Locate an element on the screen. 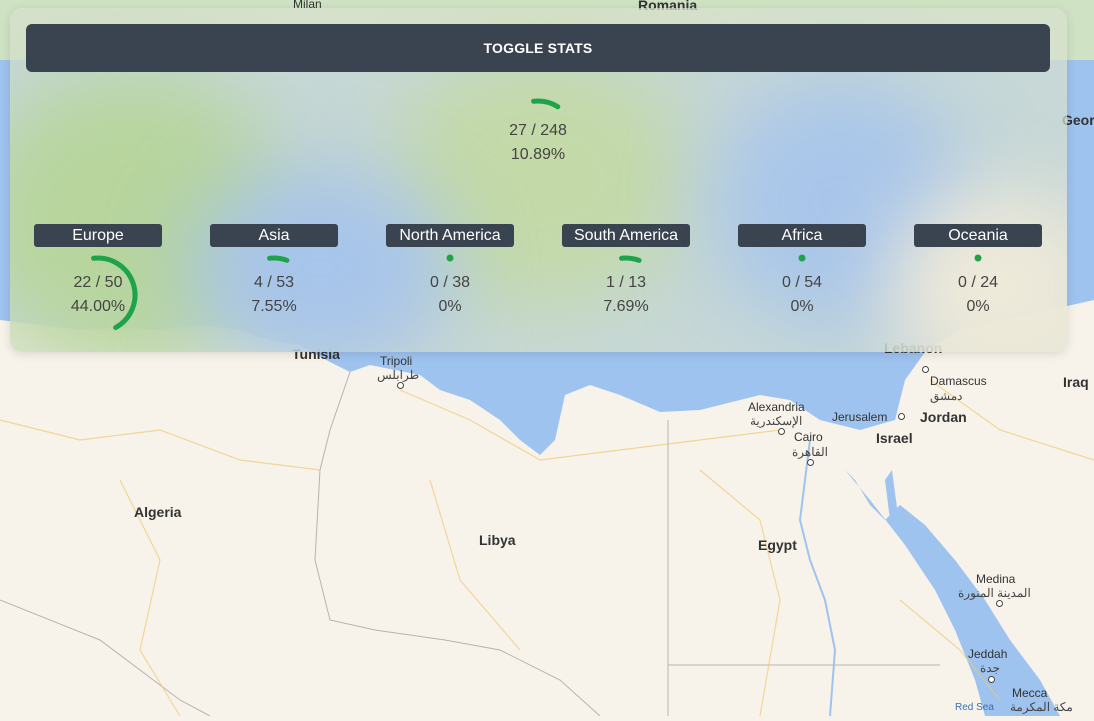 The width and height of the screenshot is (1094, 721). label-jordan: Jordan is located at coordinates (943, 417).